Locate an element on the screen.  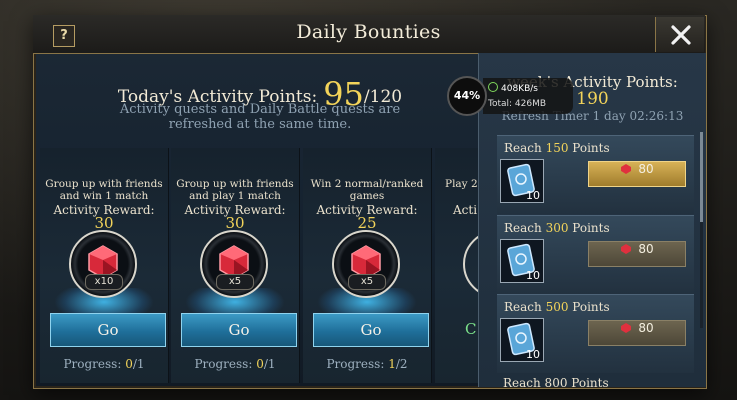
scrollbar-thumb is located at coordinates (701, 177).